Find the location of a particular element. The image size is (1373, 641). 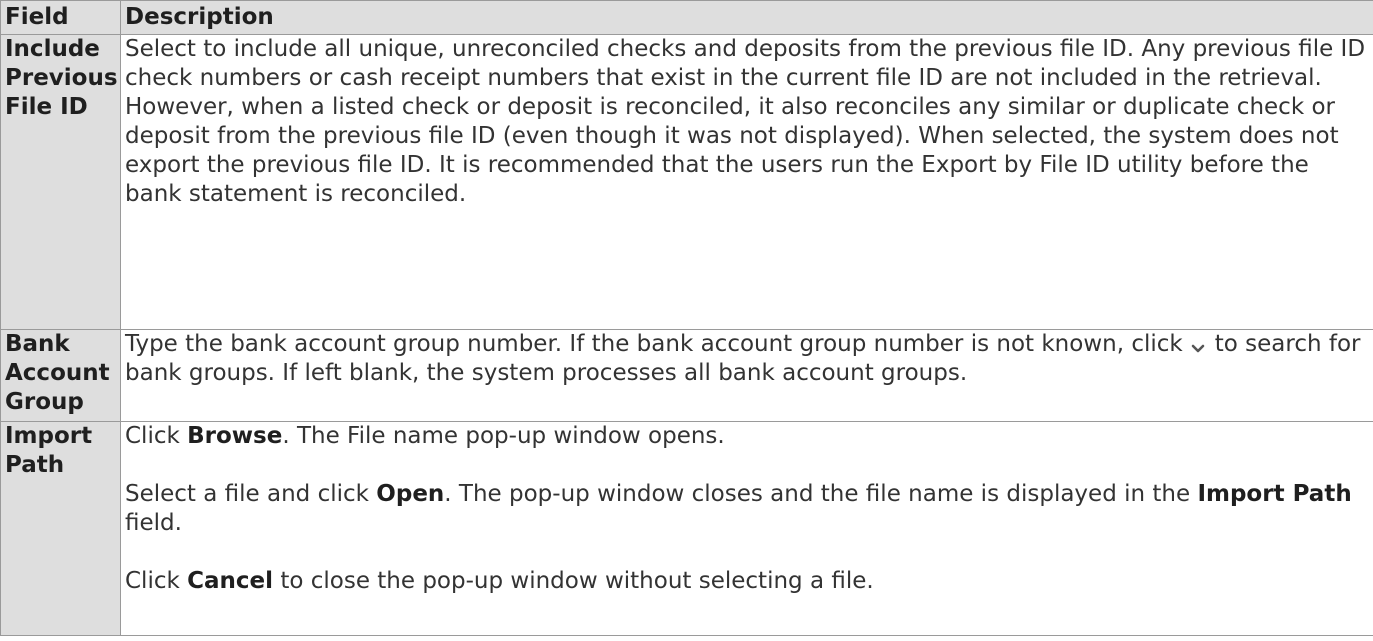

table-header-row: Field Description is located at coordinates (686, 17).